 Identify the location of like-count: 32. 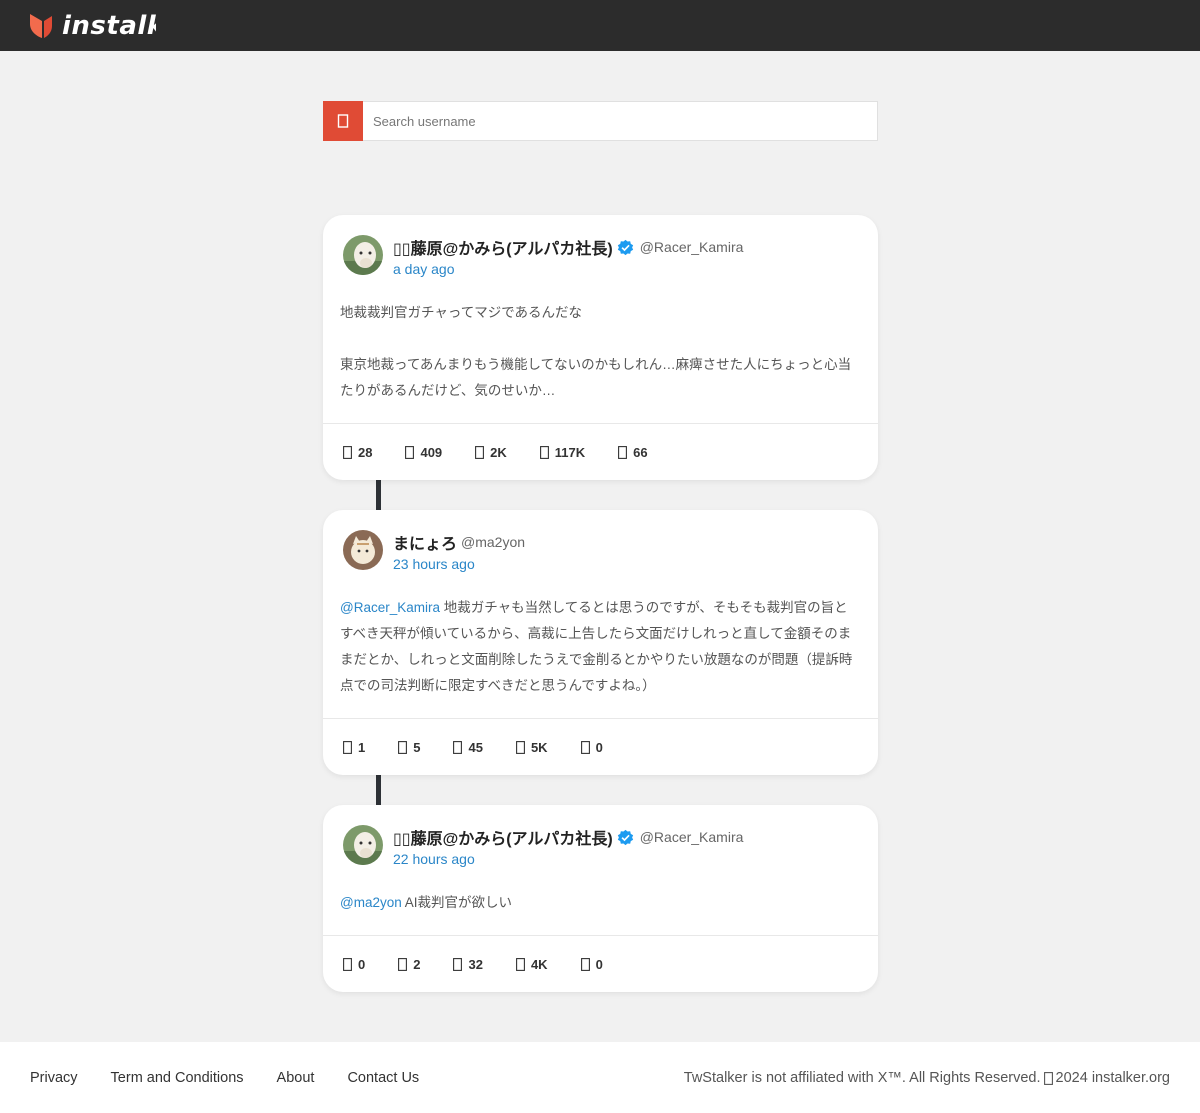
(468, 964).